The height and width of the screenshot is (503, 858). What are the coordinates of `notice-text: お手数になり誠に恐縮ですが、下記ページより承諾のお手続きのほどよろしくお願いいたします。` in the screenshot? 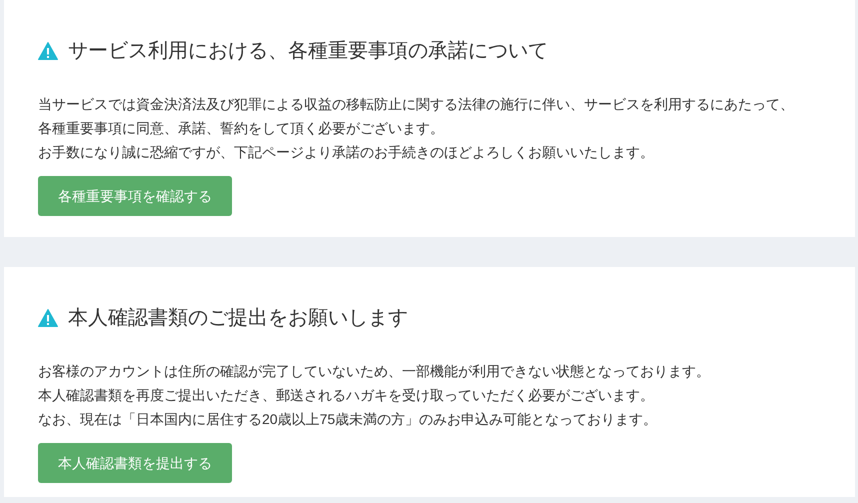 It's located at (346, 152).